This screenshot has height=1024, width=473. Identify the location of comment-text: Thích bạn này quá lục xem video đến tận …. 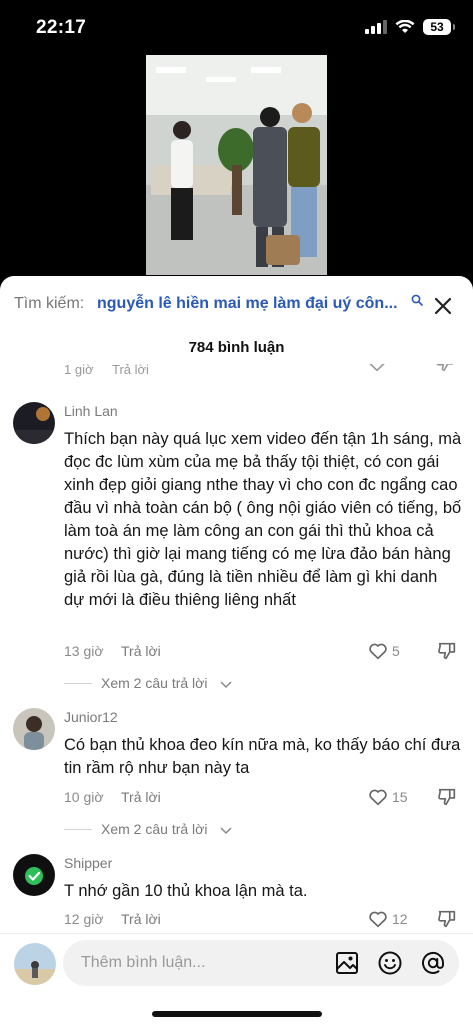
(263, 519).